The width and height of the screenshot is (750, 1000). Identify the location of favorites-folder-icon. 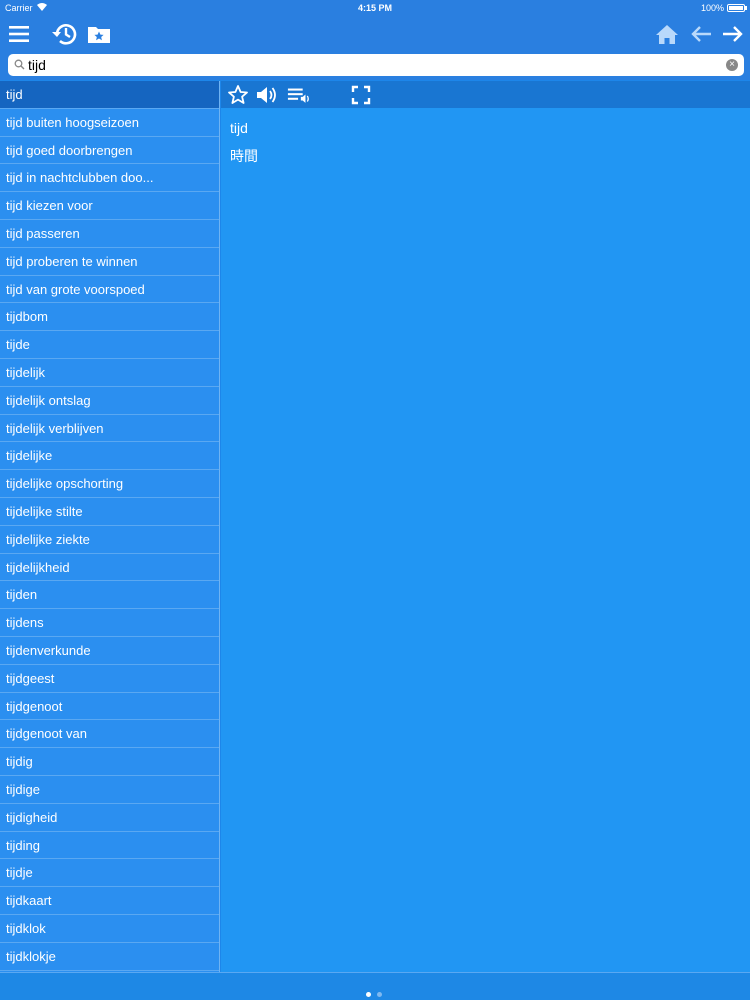
(99, 35).